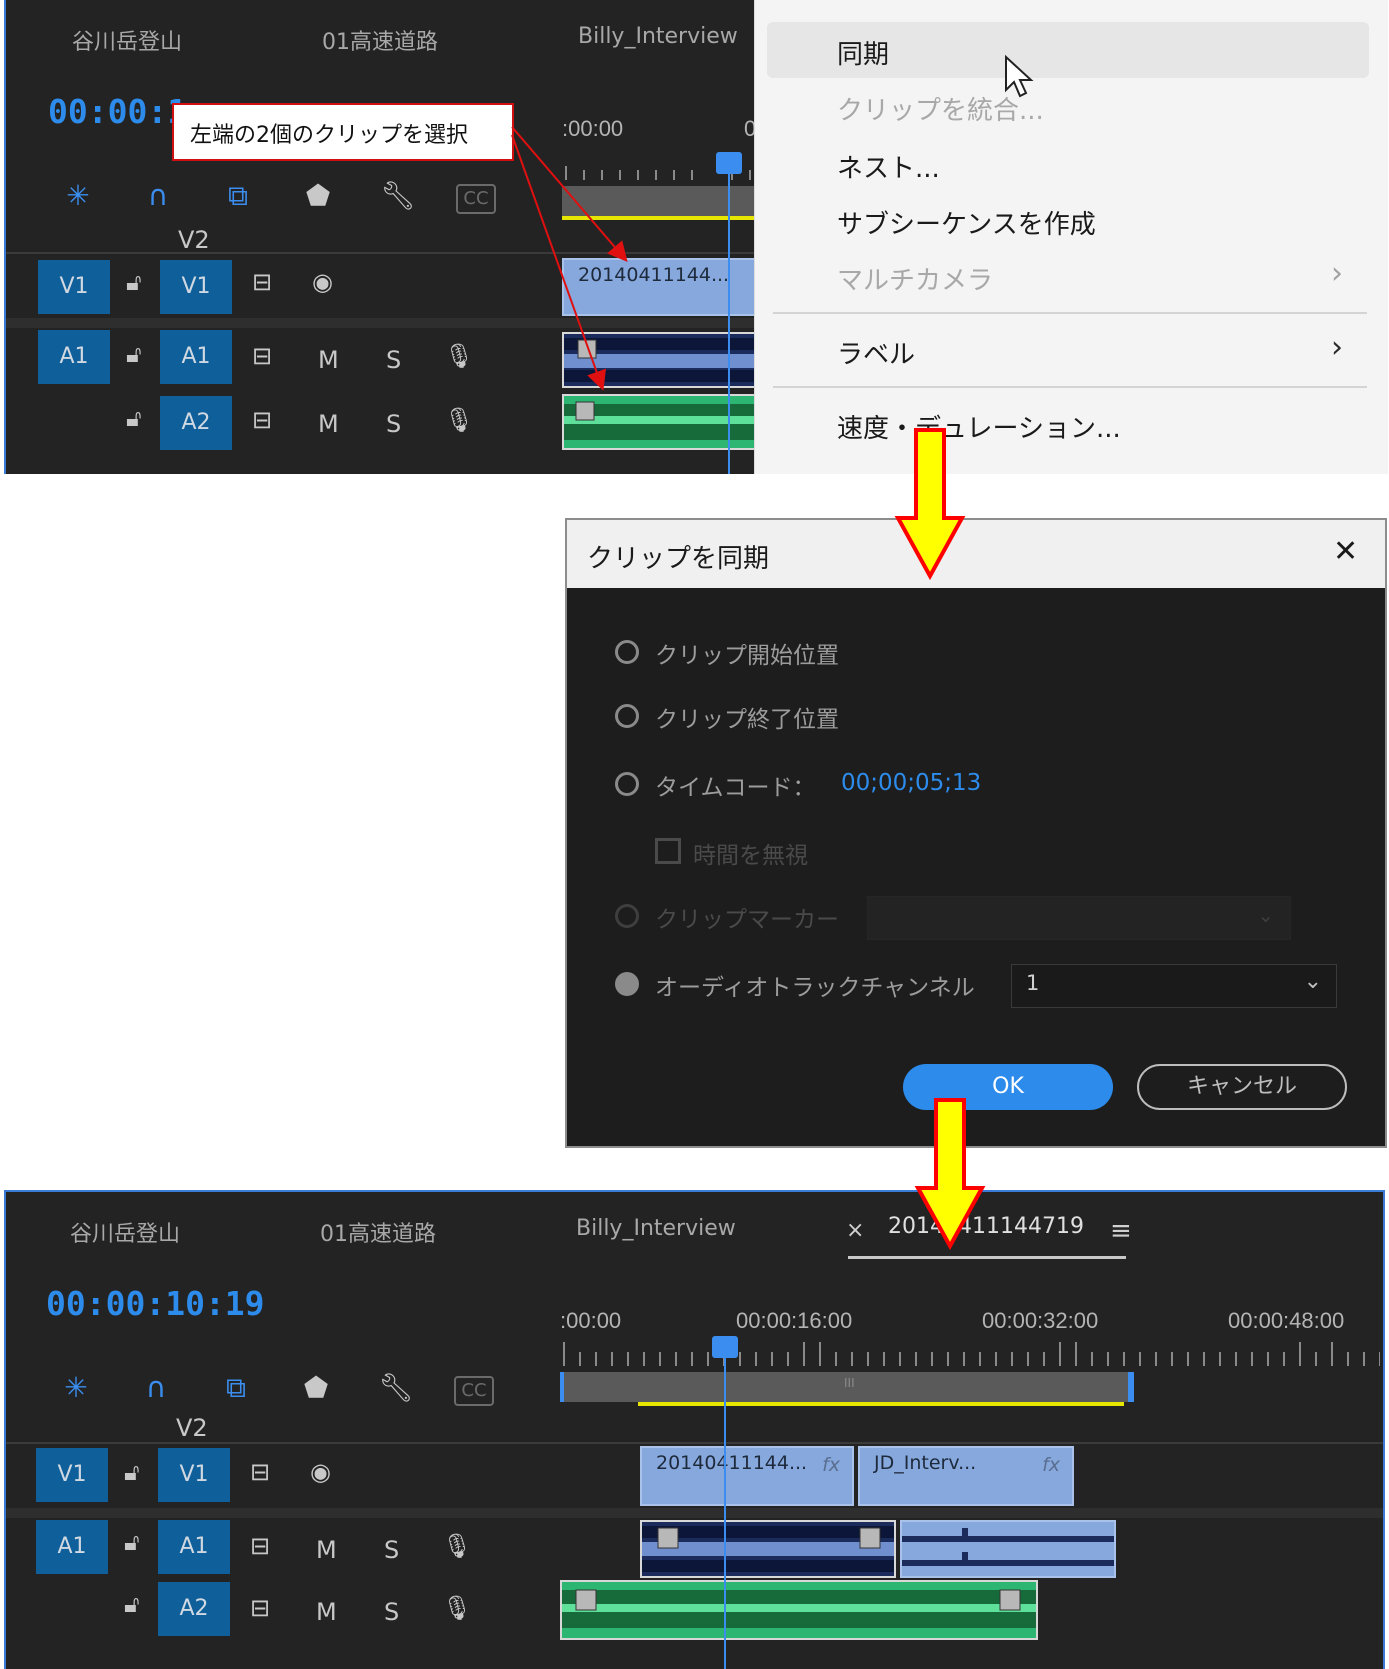  I want to click on waveform, so click(799, 1608).